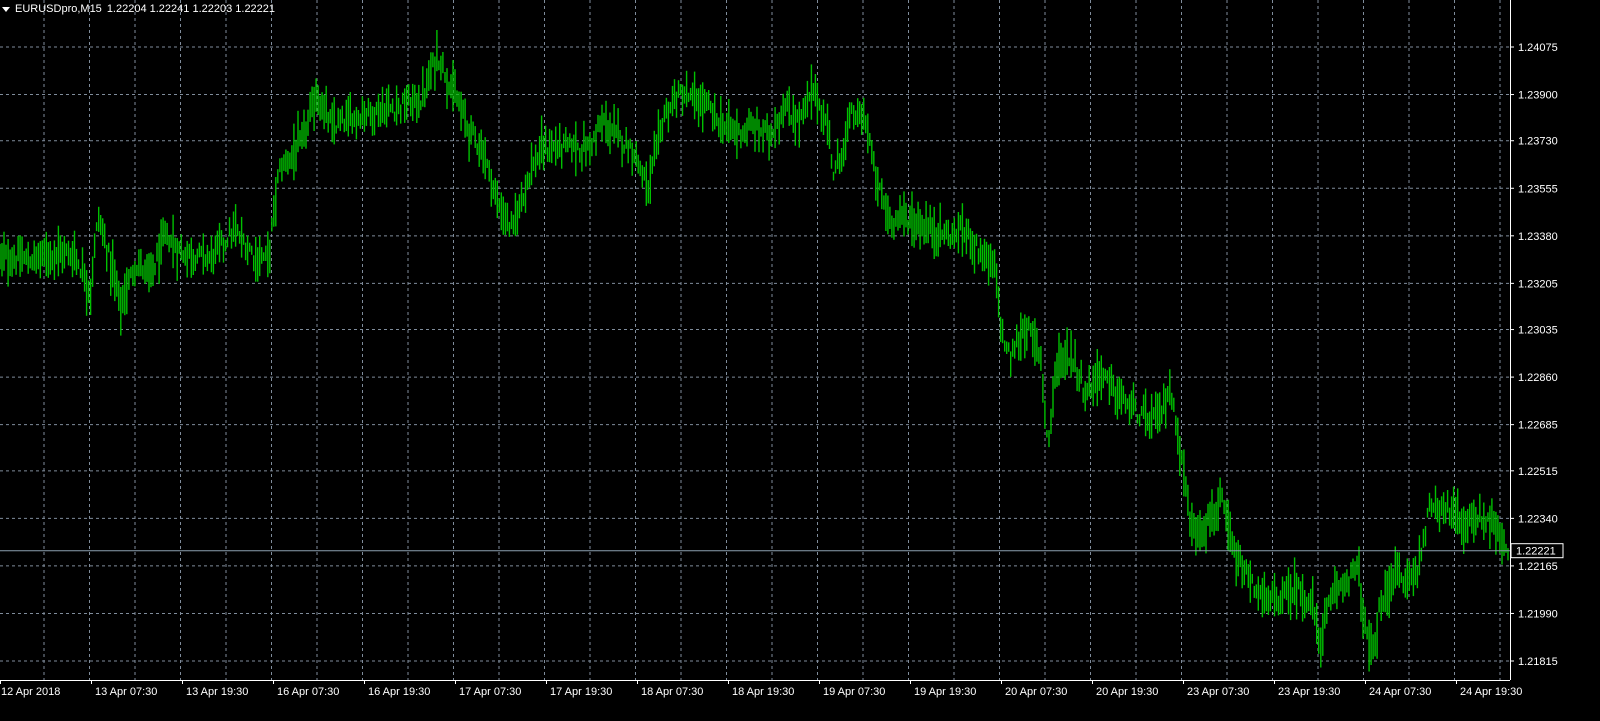 This screenshot has height=721, width=1600. What do you see at coordinates (1536, 552) in the screenshot?
I see `current-price-label: 1.22221` at bounding box center [1536, 552].